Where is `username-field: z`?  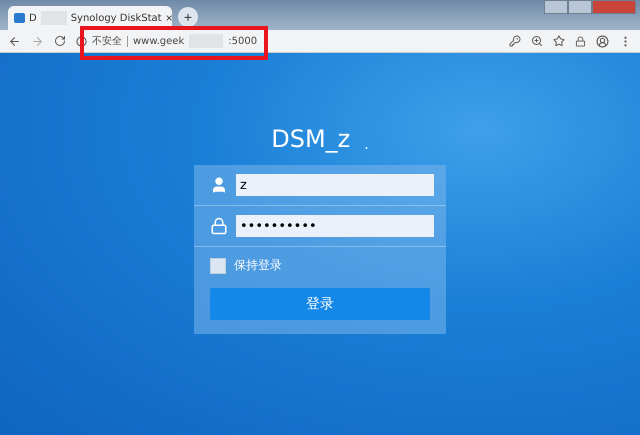
username-field: z is located at coordinates (335, 185).